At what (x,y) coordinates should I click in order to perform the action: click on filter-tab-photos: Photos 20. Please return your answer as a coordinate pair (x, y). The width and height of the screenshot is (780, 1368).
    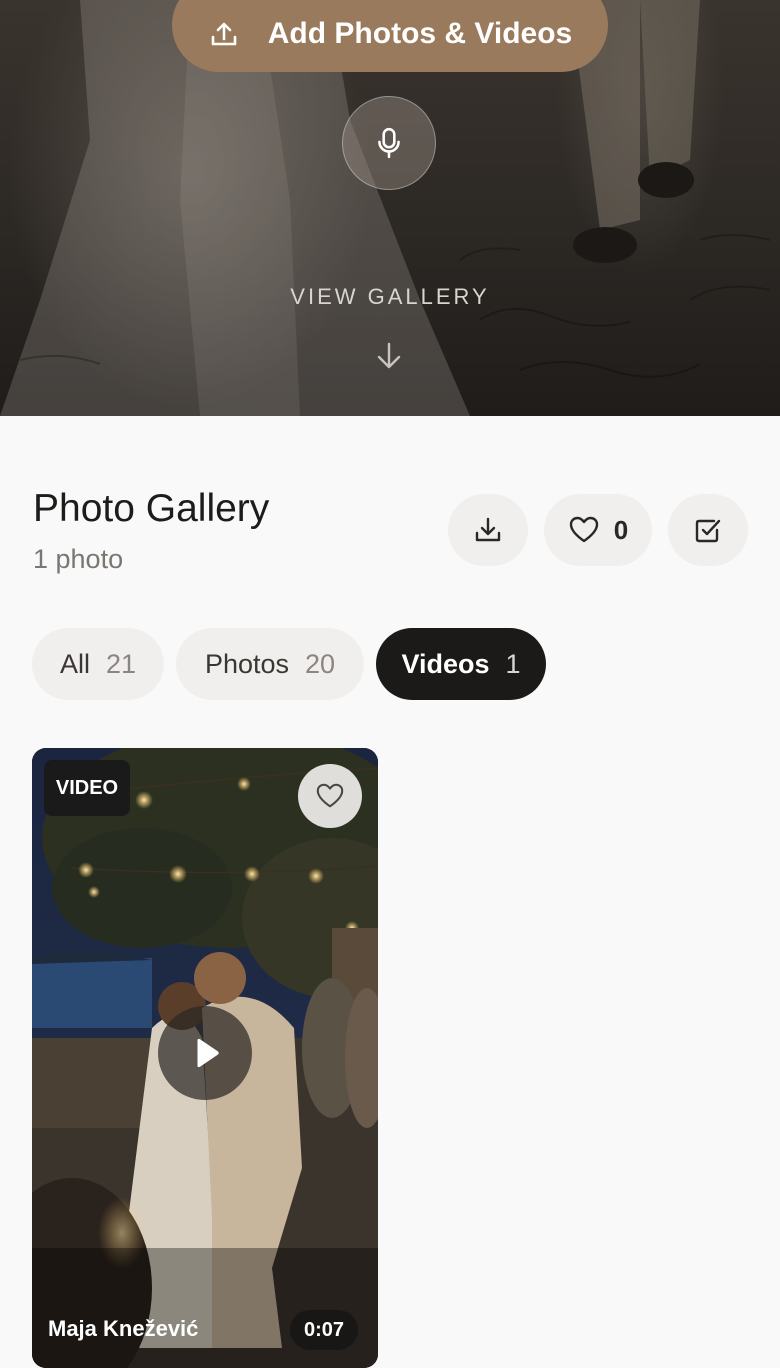
    Looking at the image, I should click on (270, 664).